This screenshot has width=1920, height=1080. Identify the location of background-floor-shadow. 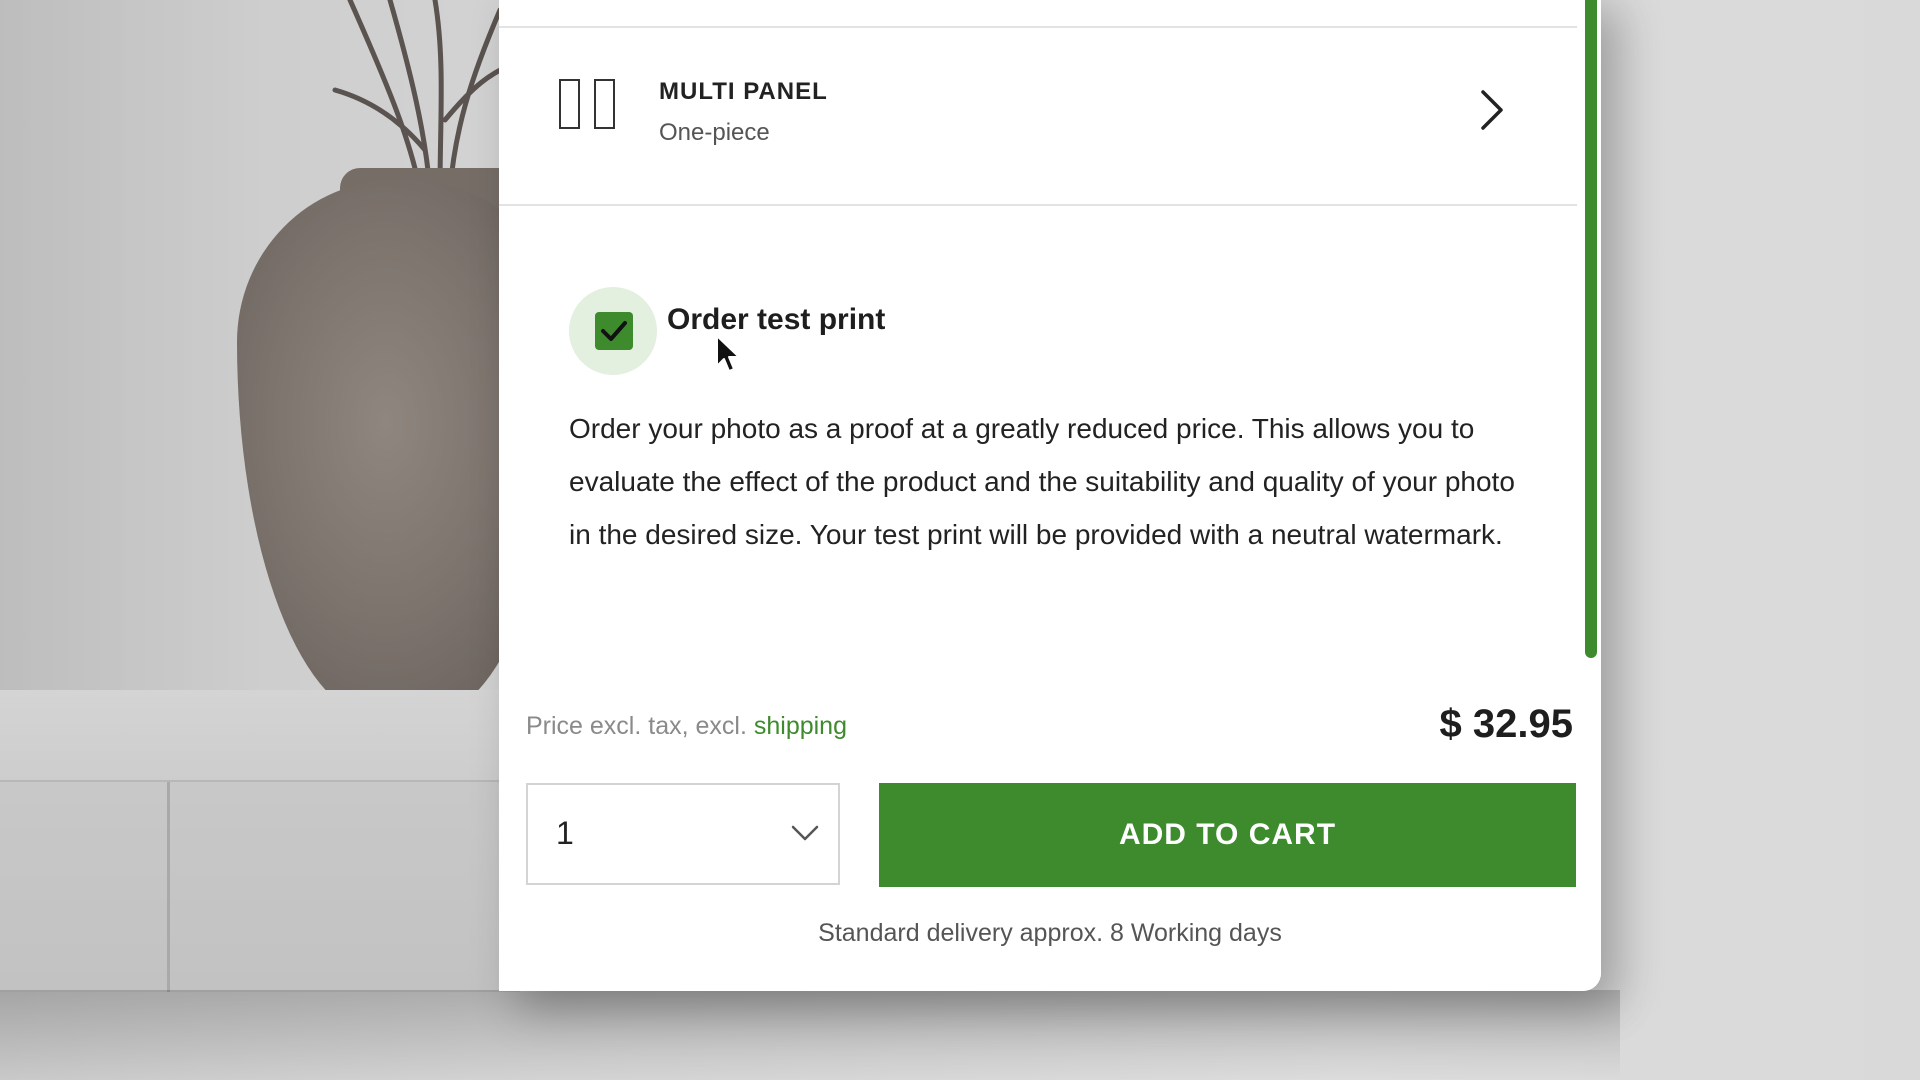
(810, 1035).